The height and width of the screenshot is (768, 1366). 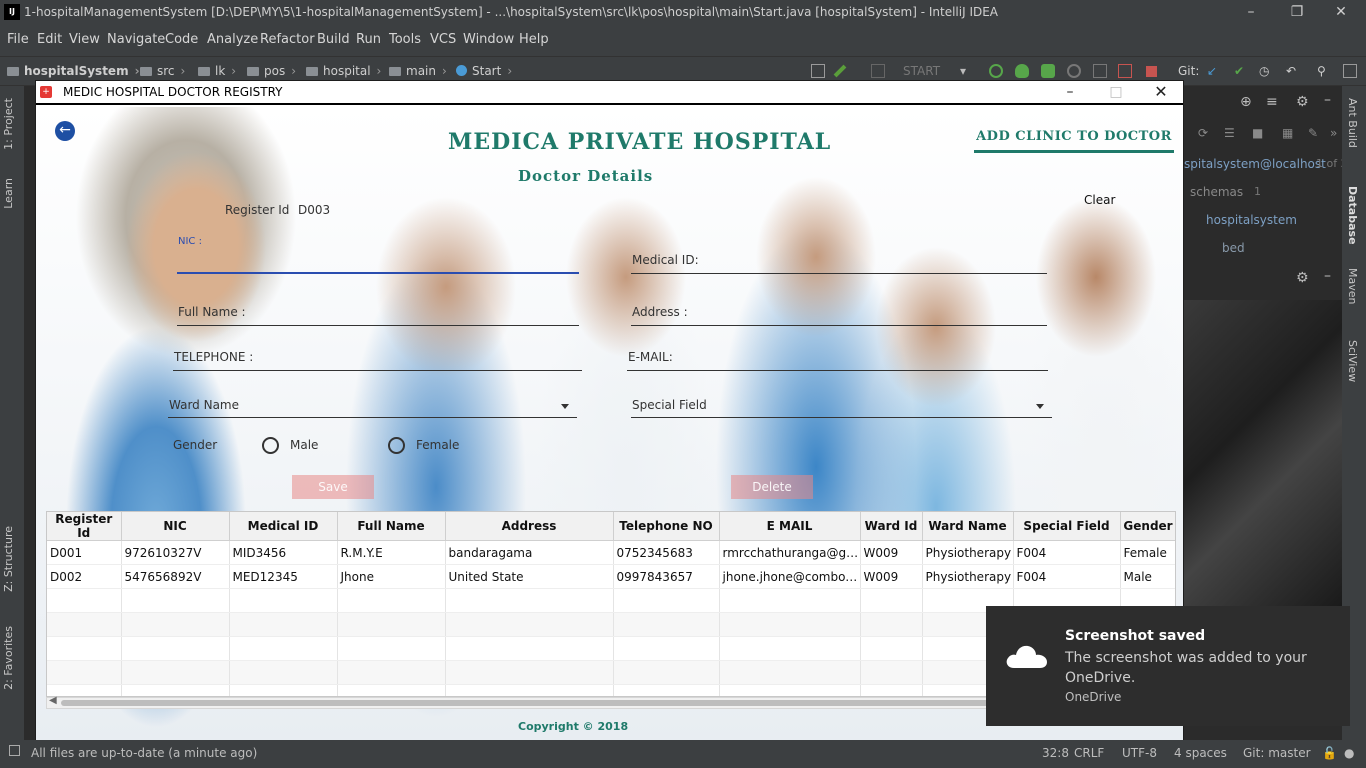 What do you see at coordinates (1352, 123) in the screenshot?
I see `tab-ant-build: Ant Build` at bounding box center [1352, 123].